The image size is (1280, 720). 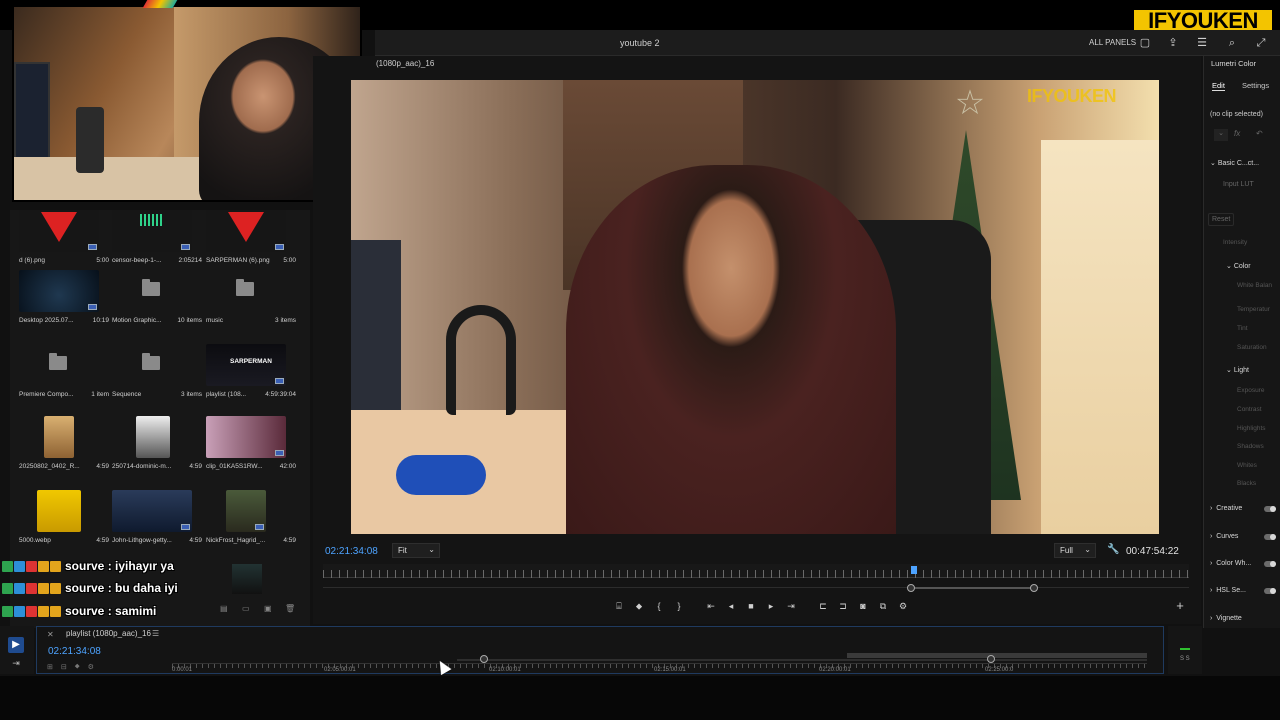 What do you see at coordinates (251, 361) in the screenshot?
I see `thumb-overlay-text: SARPERMAN` at bounding box center [251, 361].